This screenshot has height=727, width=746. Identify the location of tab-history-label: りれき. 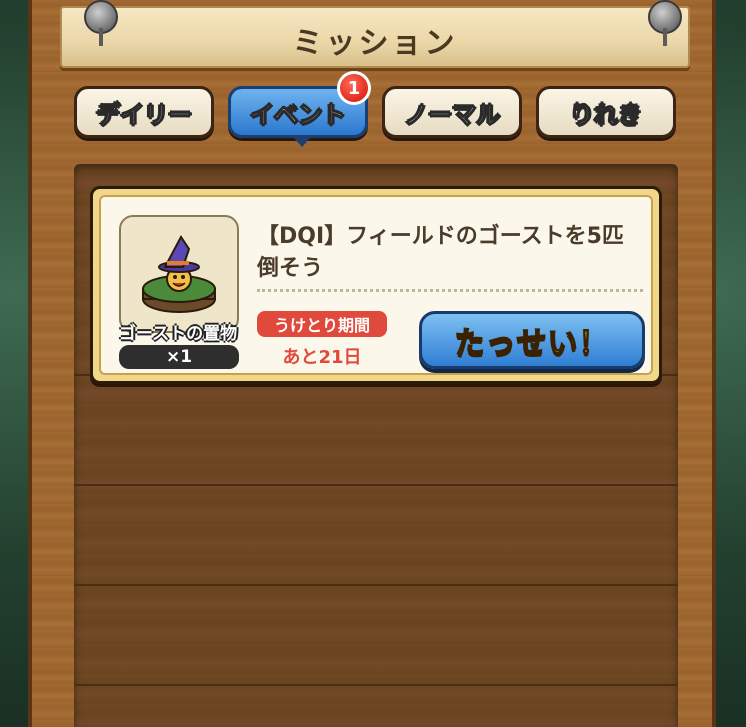
(606, 114).